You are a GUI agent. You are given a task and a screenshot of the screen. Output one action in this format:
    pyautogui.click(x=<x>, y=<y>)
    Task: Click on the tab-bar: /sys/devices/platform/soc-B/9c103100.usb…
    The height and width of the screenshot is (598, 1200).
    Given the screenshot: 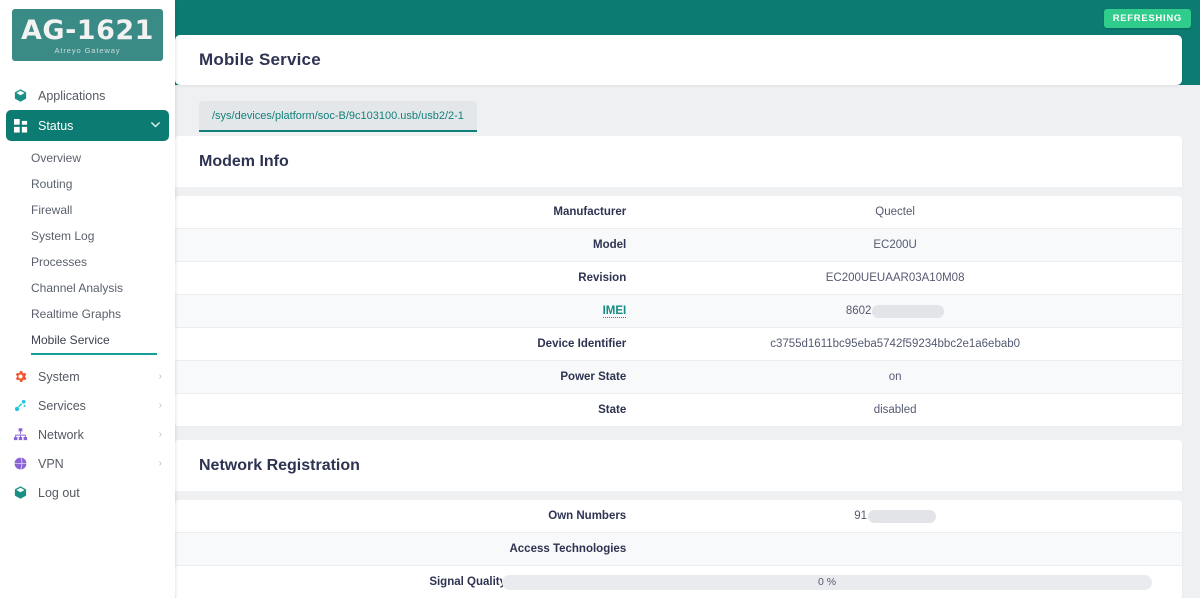 What is the action you would take?
    pyautogui.click(x=687, y=108)
    